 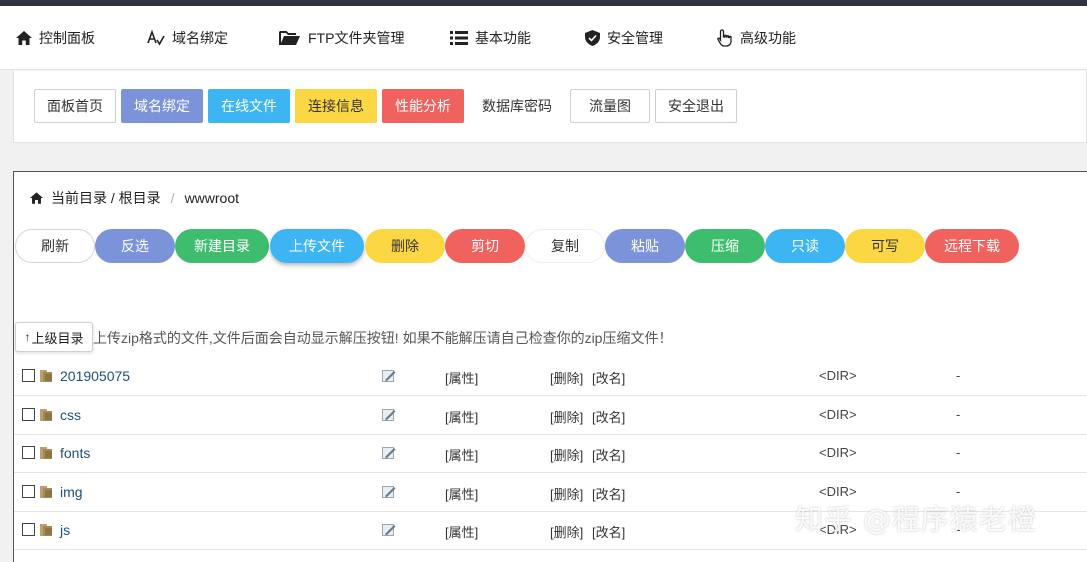 What do you see at coordinates (423, 106) in the screenshot?
I see `performance-analysis-button: 性能分析` at bounding box center [423, 106].